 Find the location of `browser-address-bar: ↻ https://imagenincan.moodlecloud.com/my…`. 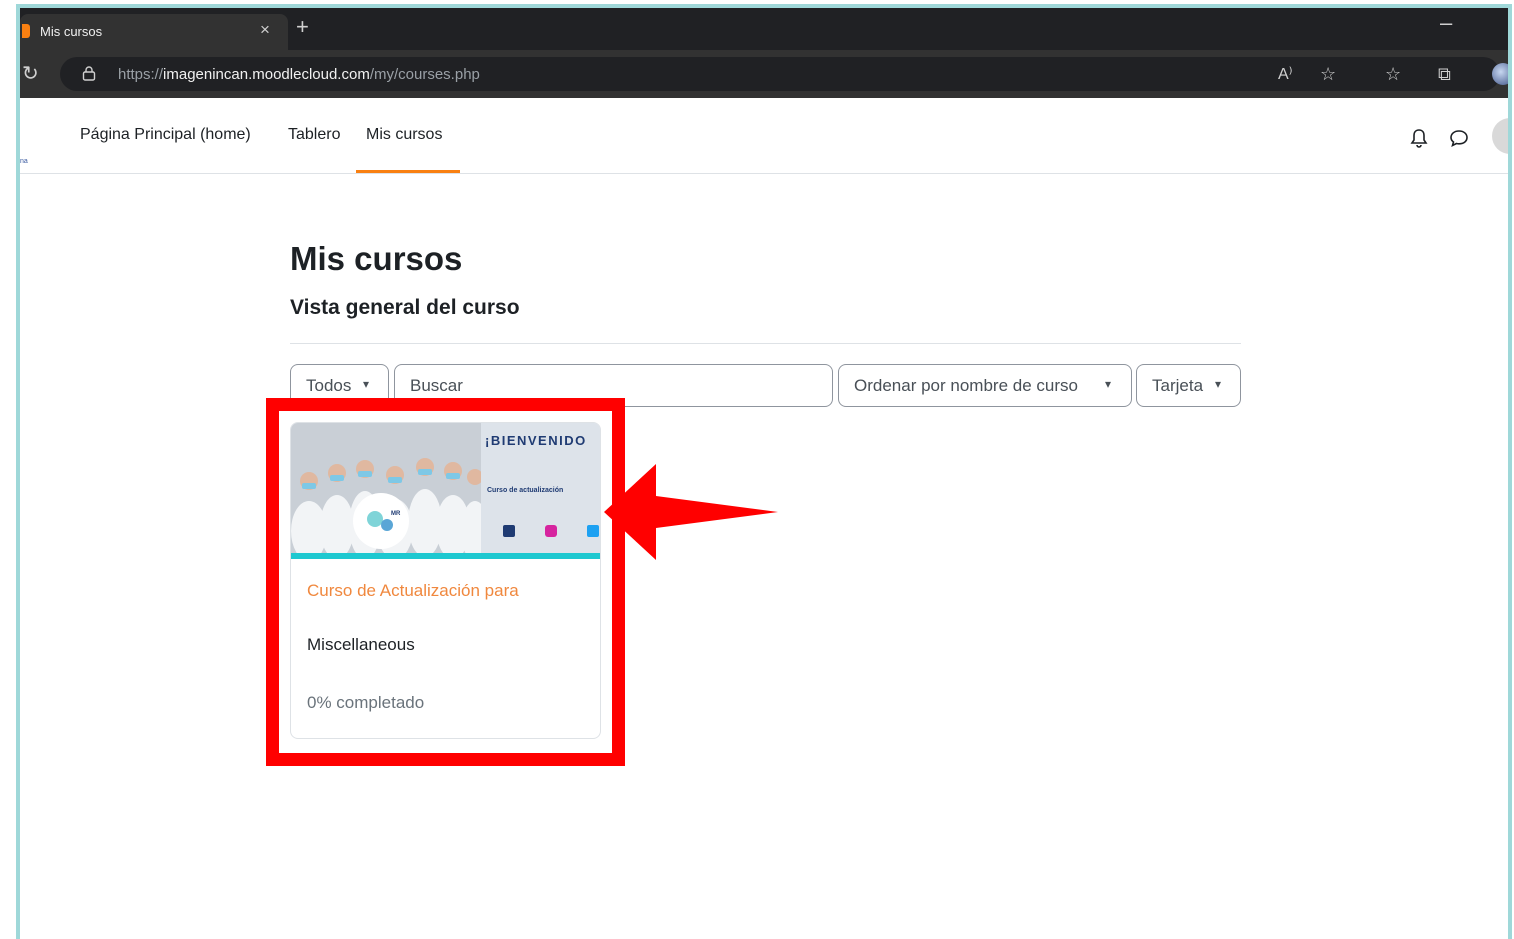

browser-address-bar: ↻ https://imagenincan.moodlecloud.com/my… is located at coordinates (764, 74).